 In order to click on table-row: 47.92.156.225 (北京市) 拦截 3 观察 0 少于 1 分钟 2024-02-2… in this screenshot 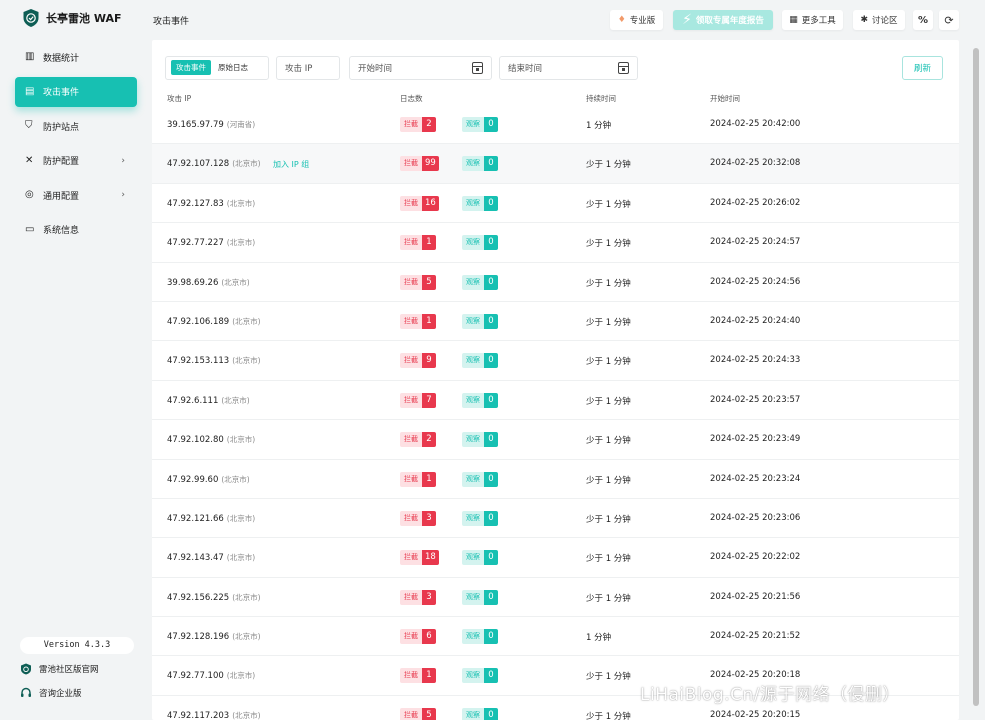, I will do `click(555, 598)`.